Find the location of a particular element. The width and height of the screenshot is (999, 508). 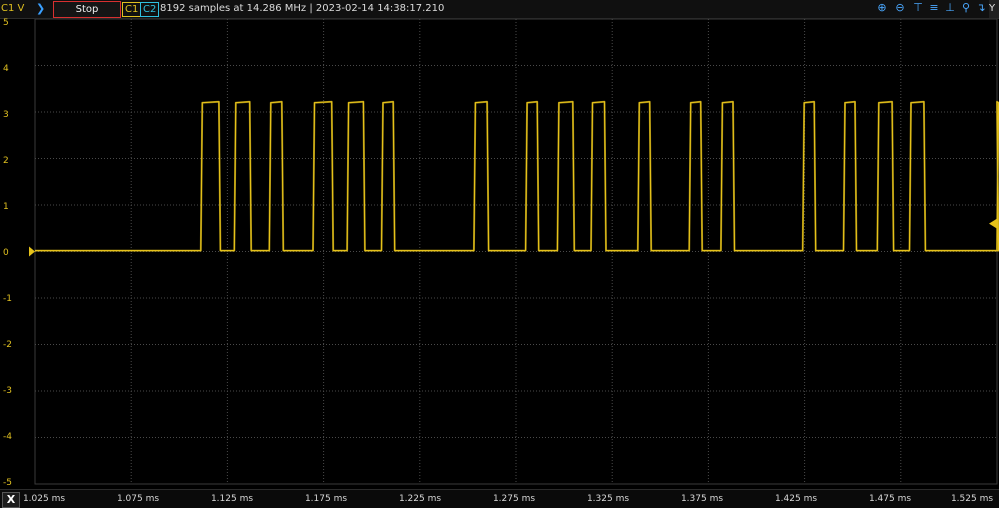

channel-2-toggle: C2 is located at coordinates (150, 9).